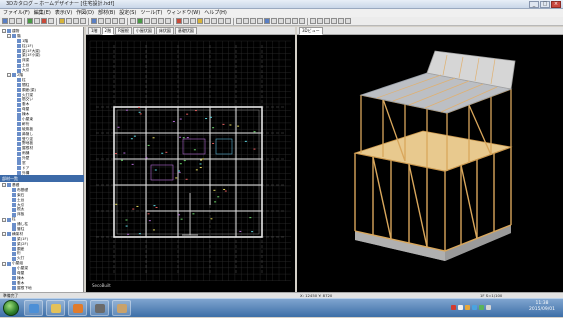 The image size is (563, 318). Describe the element at coordinates (11, 308) in the screenshot. I see `start-button` at that location.